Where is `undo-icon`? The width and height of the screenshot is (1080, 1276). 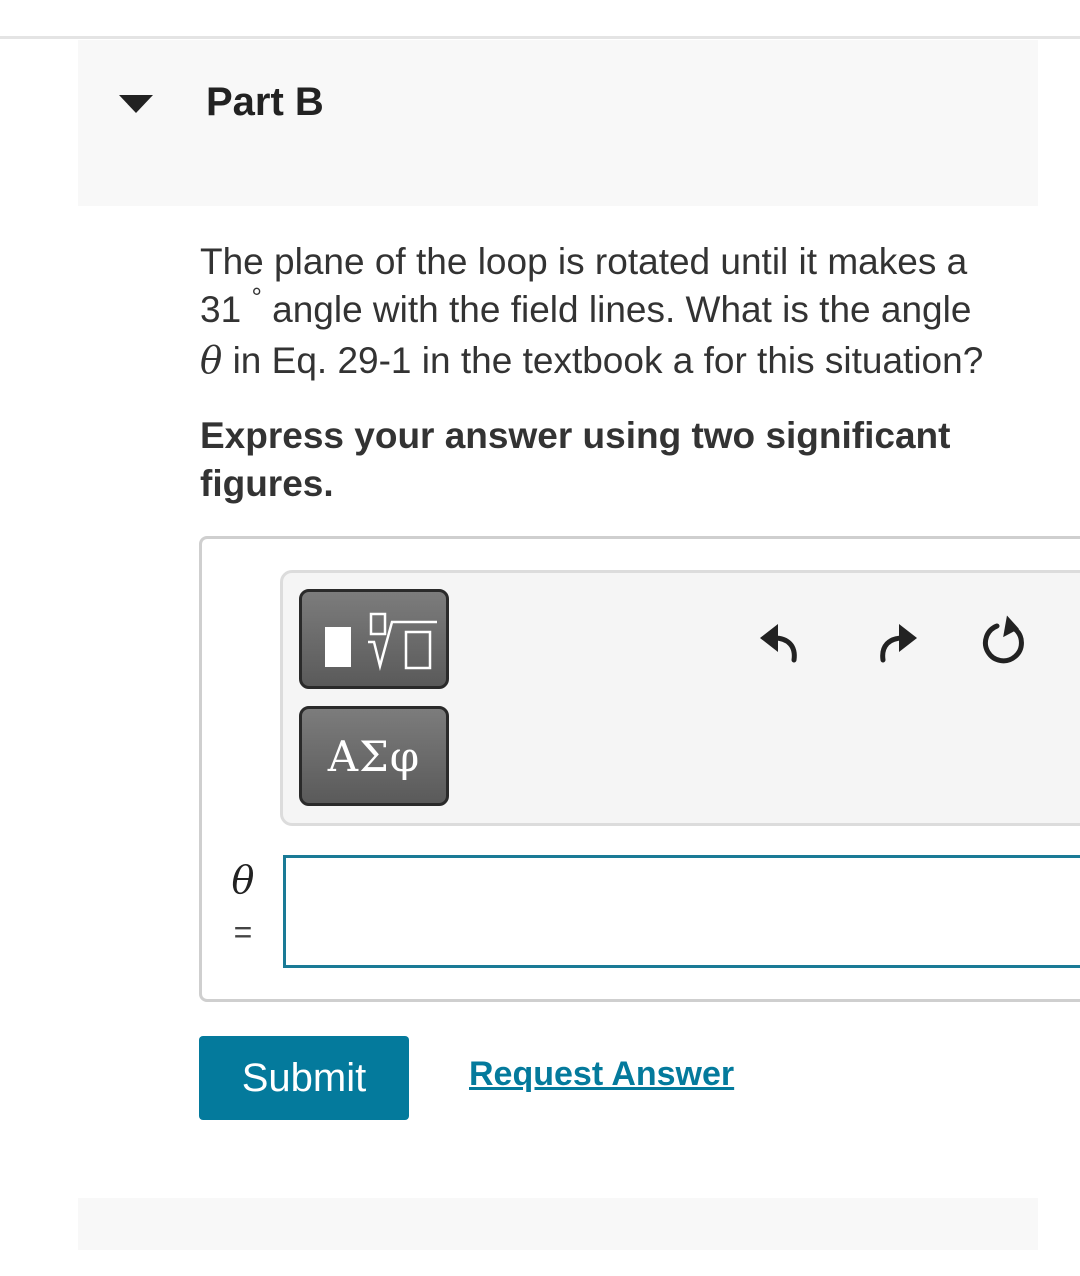
undo-icon is located at coordinates (782, 642).